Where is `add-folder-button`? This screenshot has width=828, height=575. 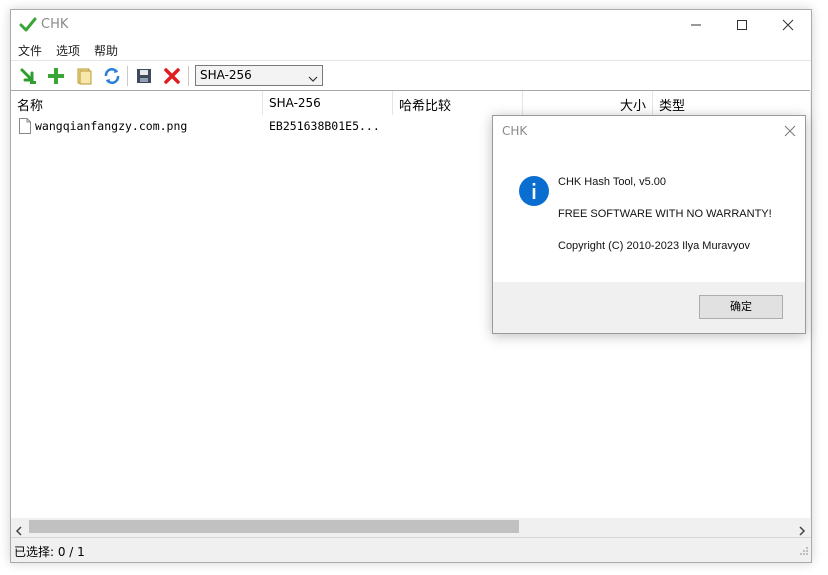
add-folder-button is located at coordinates (84, 76).